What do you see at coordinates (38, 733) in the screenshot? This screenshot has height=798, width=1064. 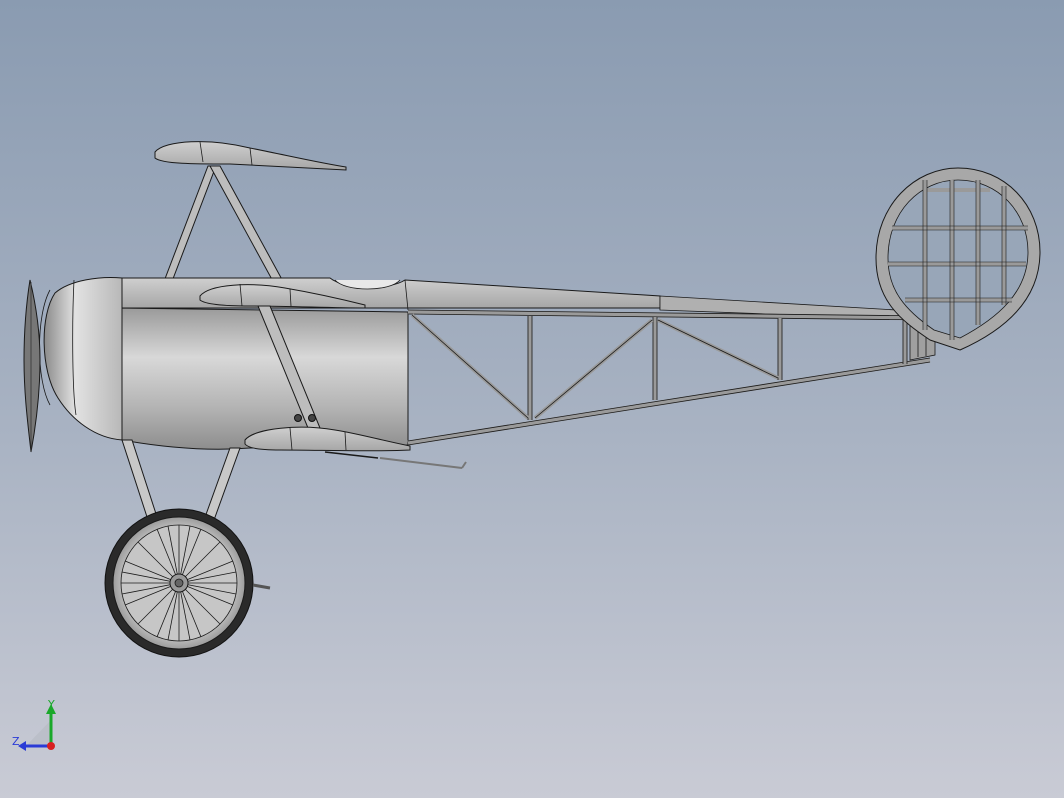 I see `triad-plane` at bounding box center [38, 733].